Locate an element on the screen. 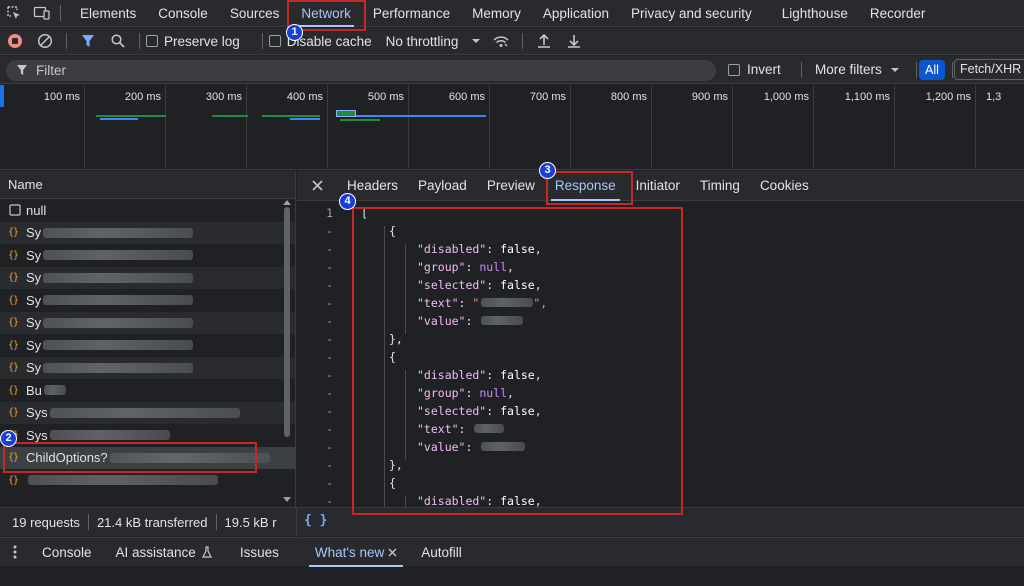 The width and height of the screenshot is (1024, 586). code-line: - "value": is located at coordinates (660, 321).